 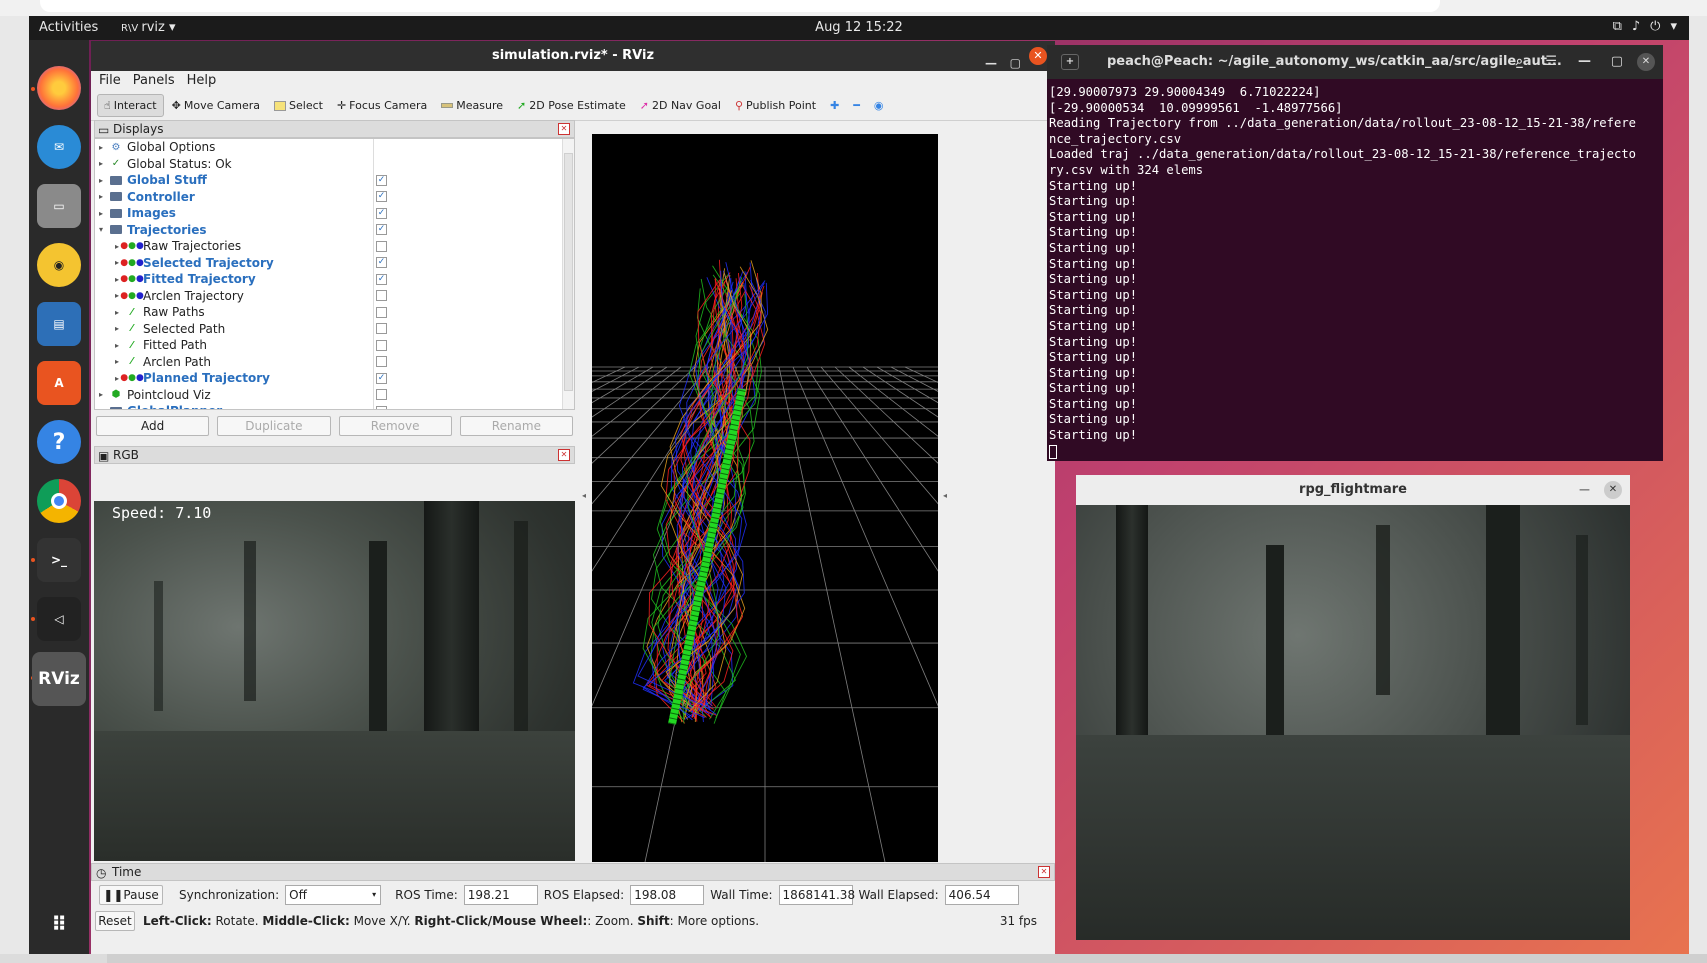 I want to click on tree-item: ▸ Global Stuff ✓, so click(x=334, y=180).